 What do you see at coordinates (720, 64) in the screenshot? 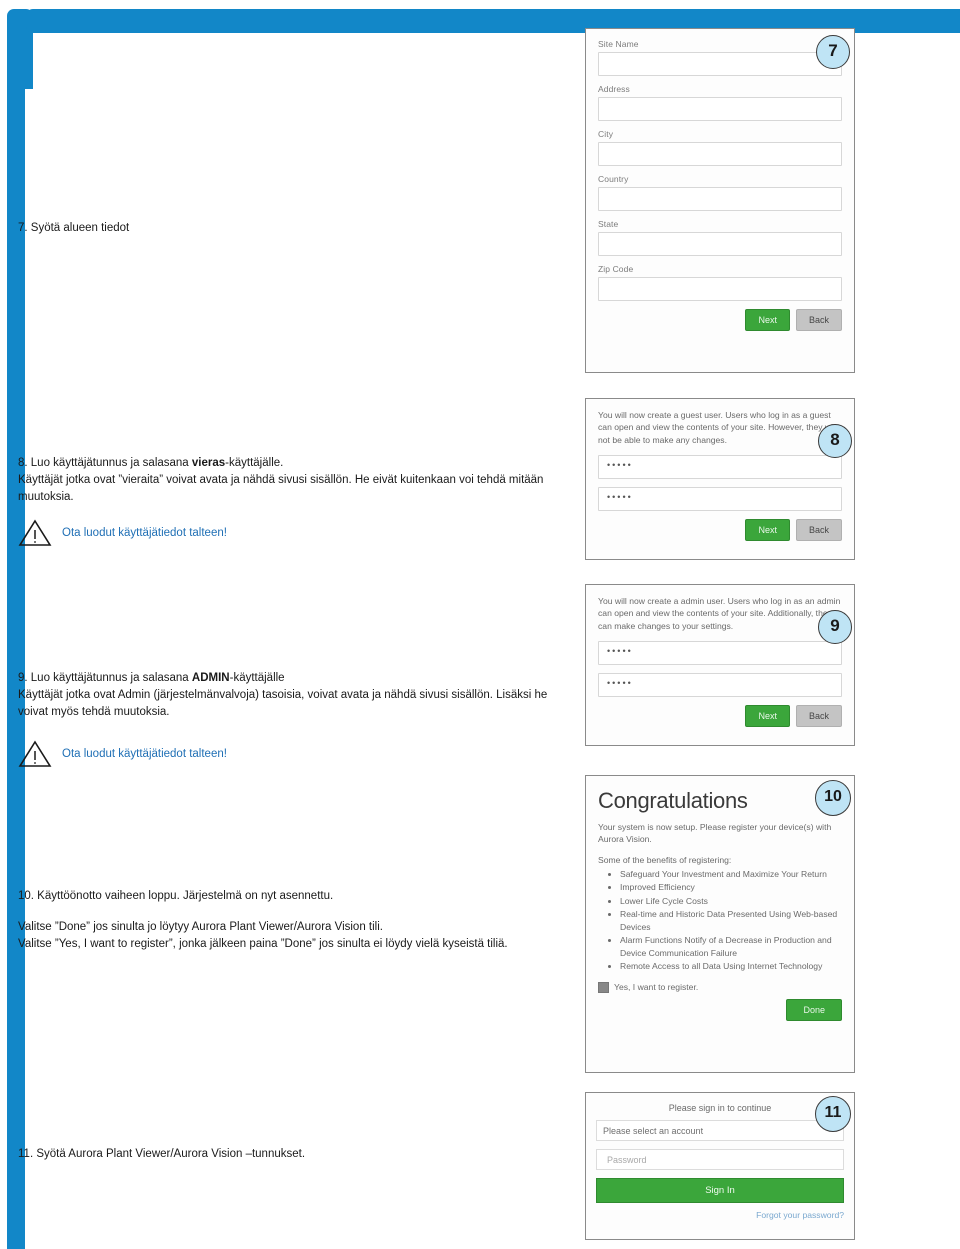
I see `site-name-input` at bounding box center [720, 64].